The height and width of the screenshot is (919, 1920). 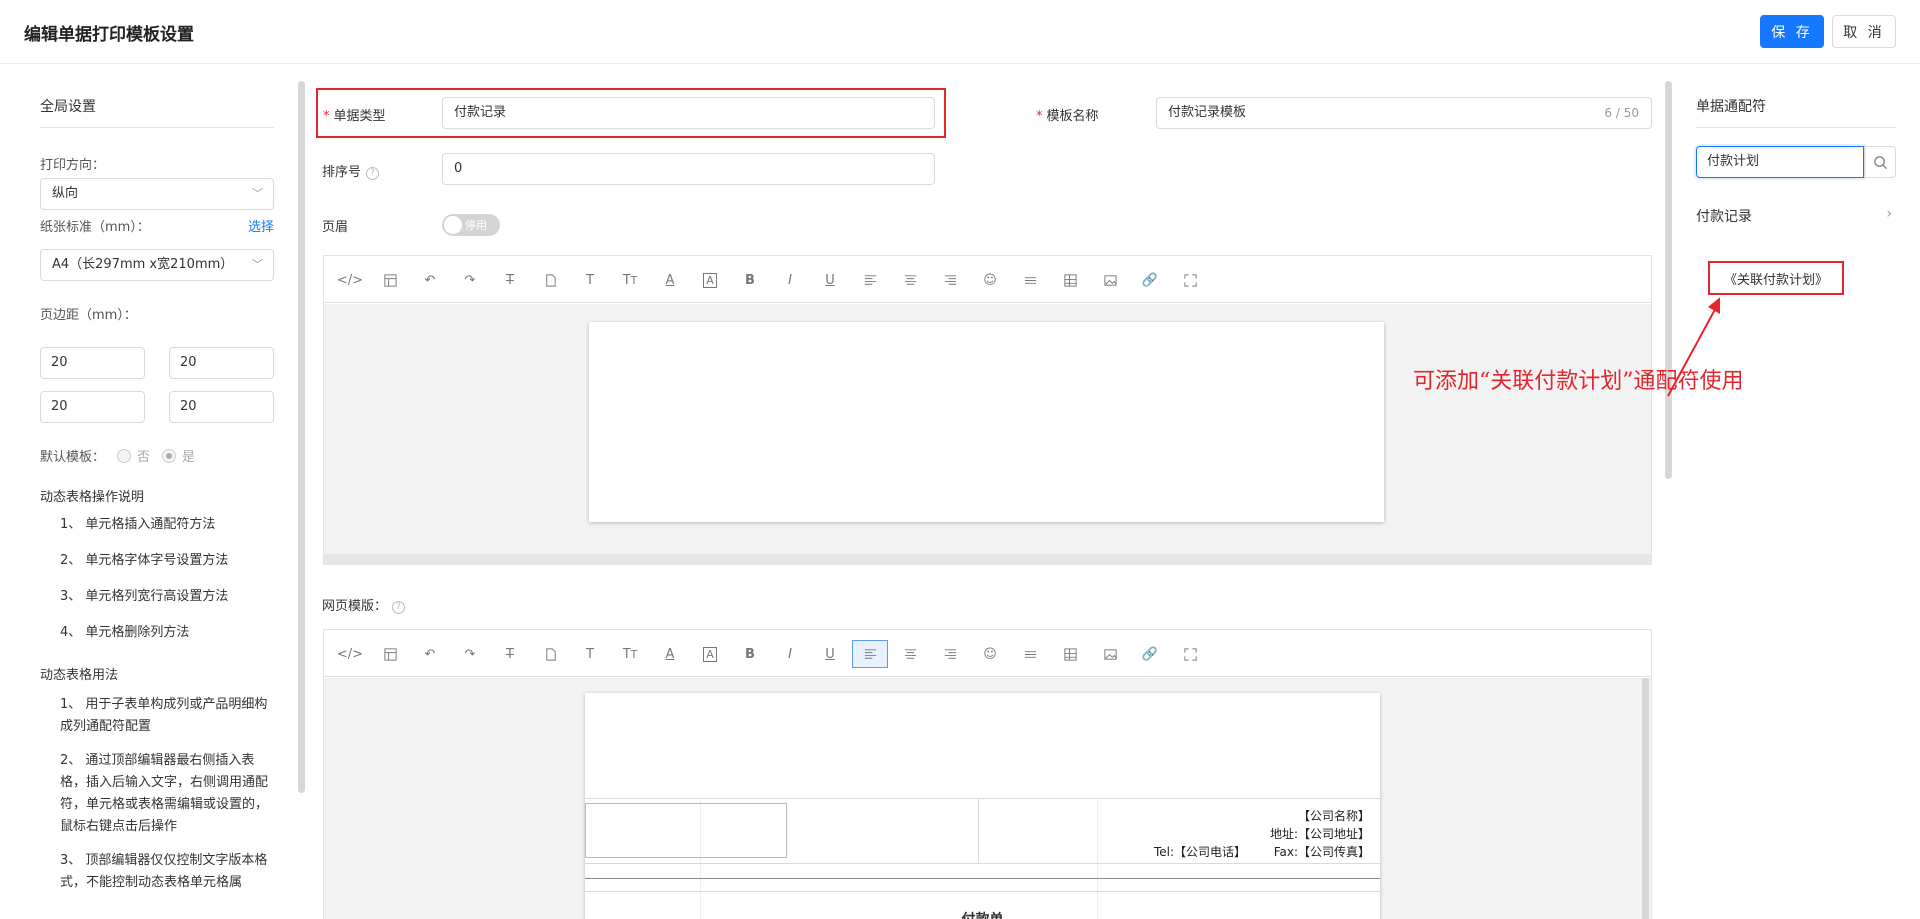 I want to click on left-scrollbar, so click(x=301, y=437).